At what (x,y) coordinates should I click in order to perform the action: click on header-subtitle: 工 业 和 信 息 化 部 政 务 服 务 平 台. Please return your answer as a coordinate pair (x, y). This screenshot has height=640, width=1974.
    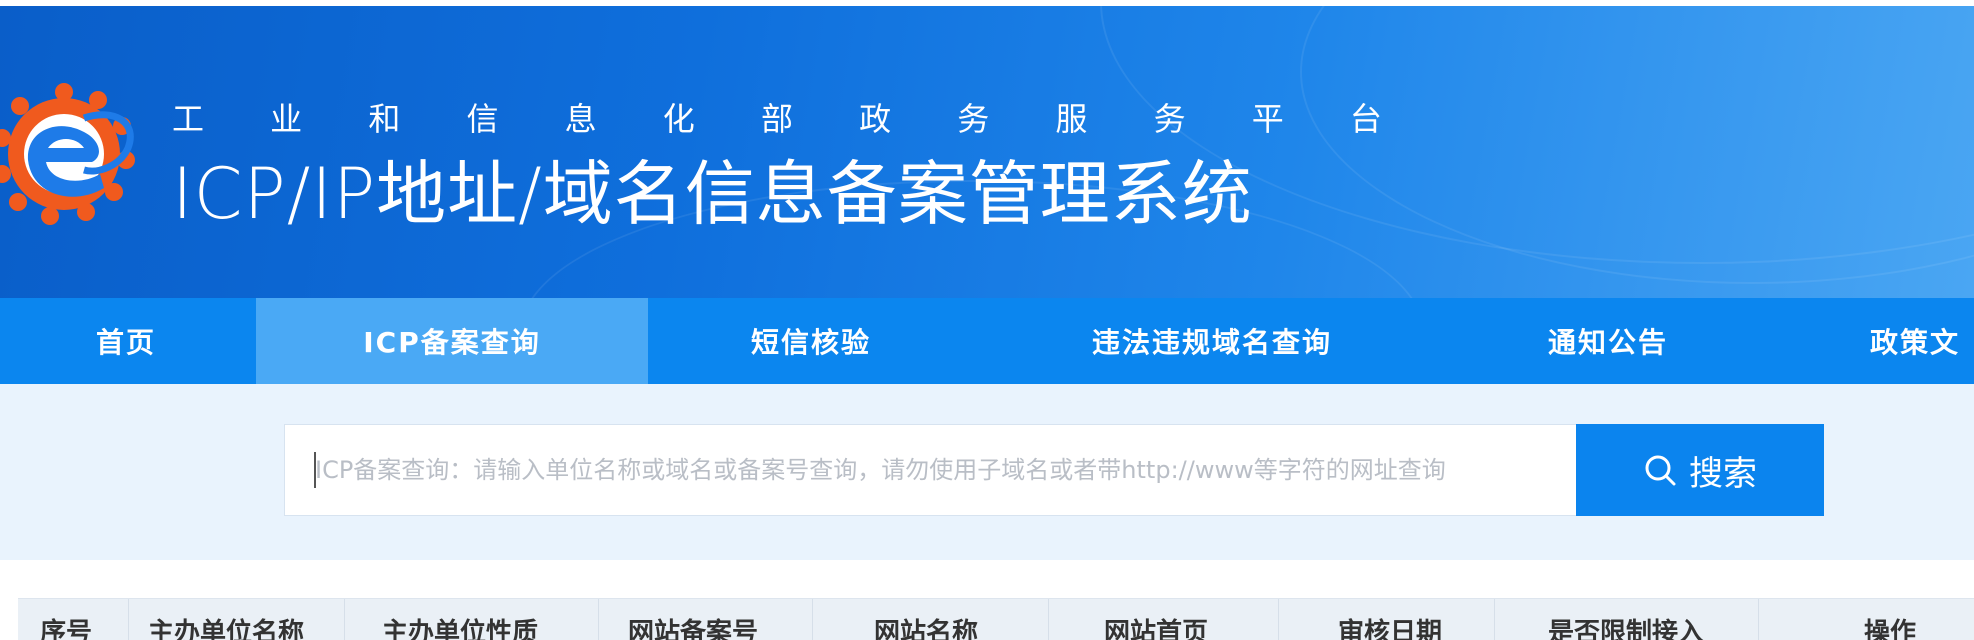
    Looking at the image, I should click on (777, 119).